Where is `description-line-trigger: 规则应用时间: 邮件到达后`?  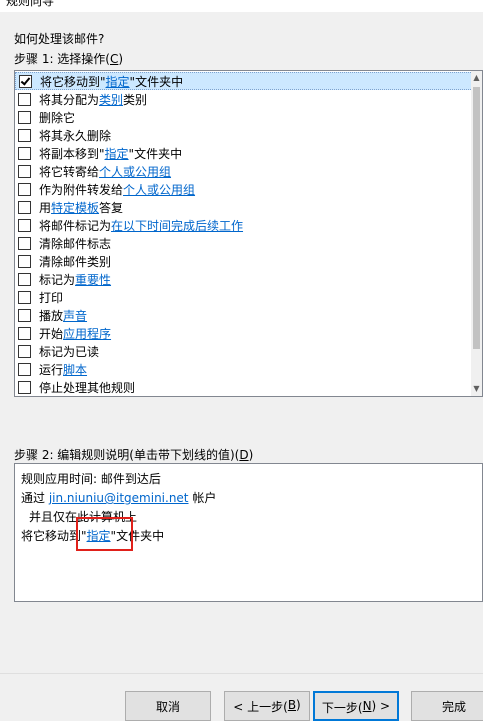
description-line-trigger: 规则应用时间: 邮件到达后 is located at coordinates (91, 479).